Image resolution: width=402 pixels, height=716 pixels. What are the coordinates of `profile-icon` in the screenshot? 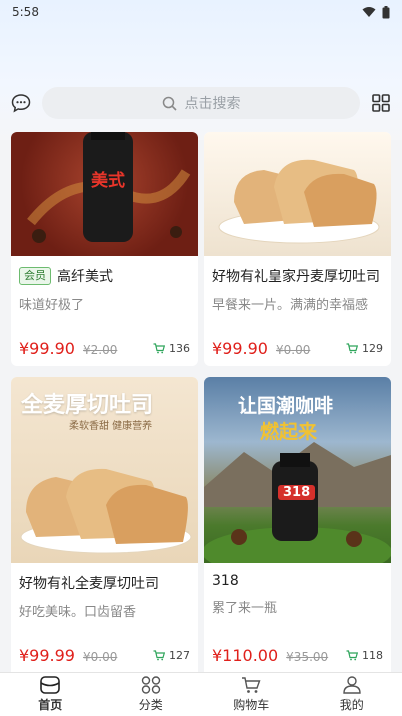 It's located at (352, 685).